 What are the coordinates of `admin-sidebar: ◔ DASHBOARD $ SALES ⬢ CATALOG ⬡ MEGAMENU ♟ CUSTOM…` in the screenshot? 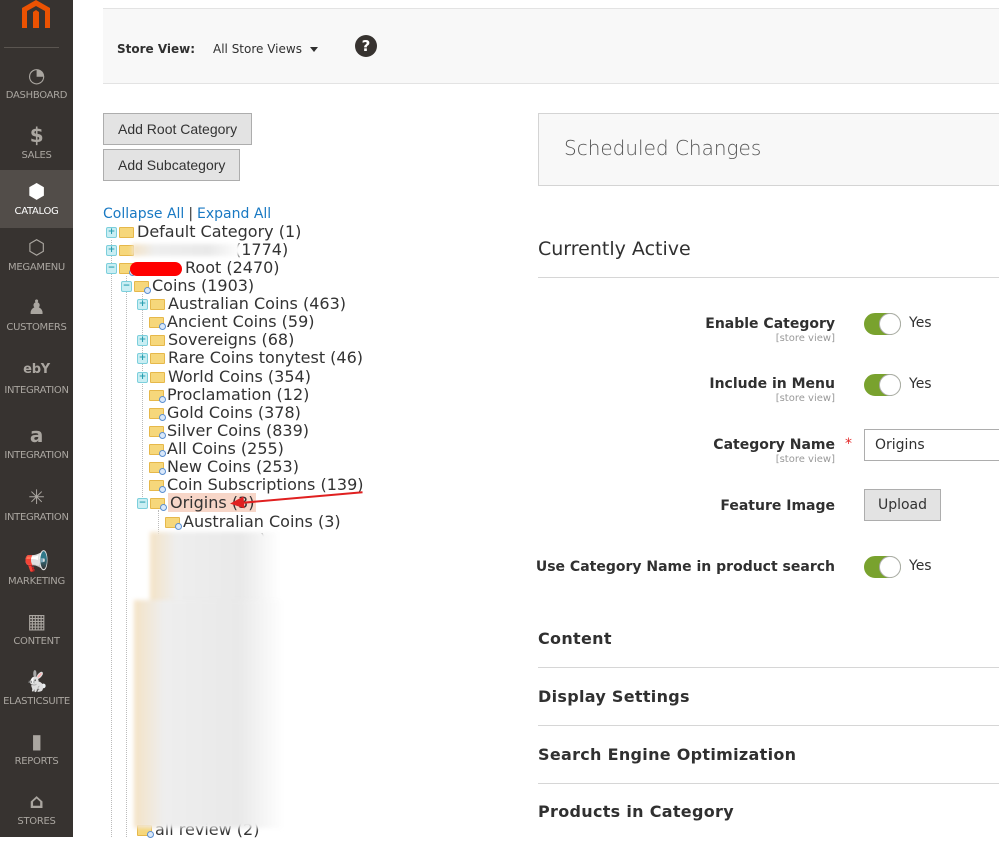 It's located at (36, 418).